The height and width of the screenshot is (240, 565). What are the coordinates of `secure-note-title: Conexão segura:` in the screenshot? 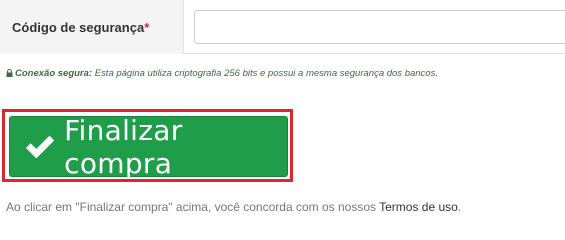 It's located at (54, 73).